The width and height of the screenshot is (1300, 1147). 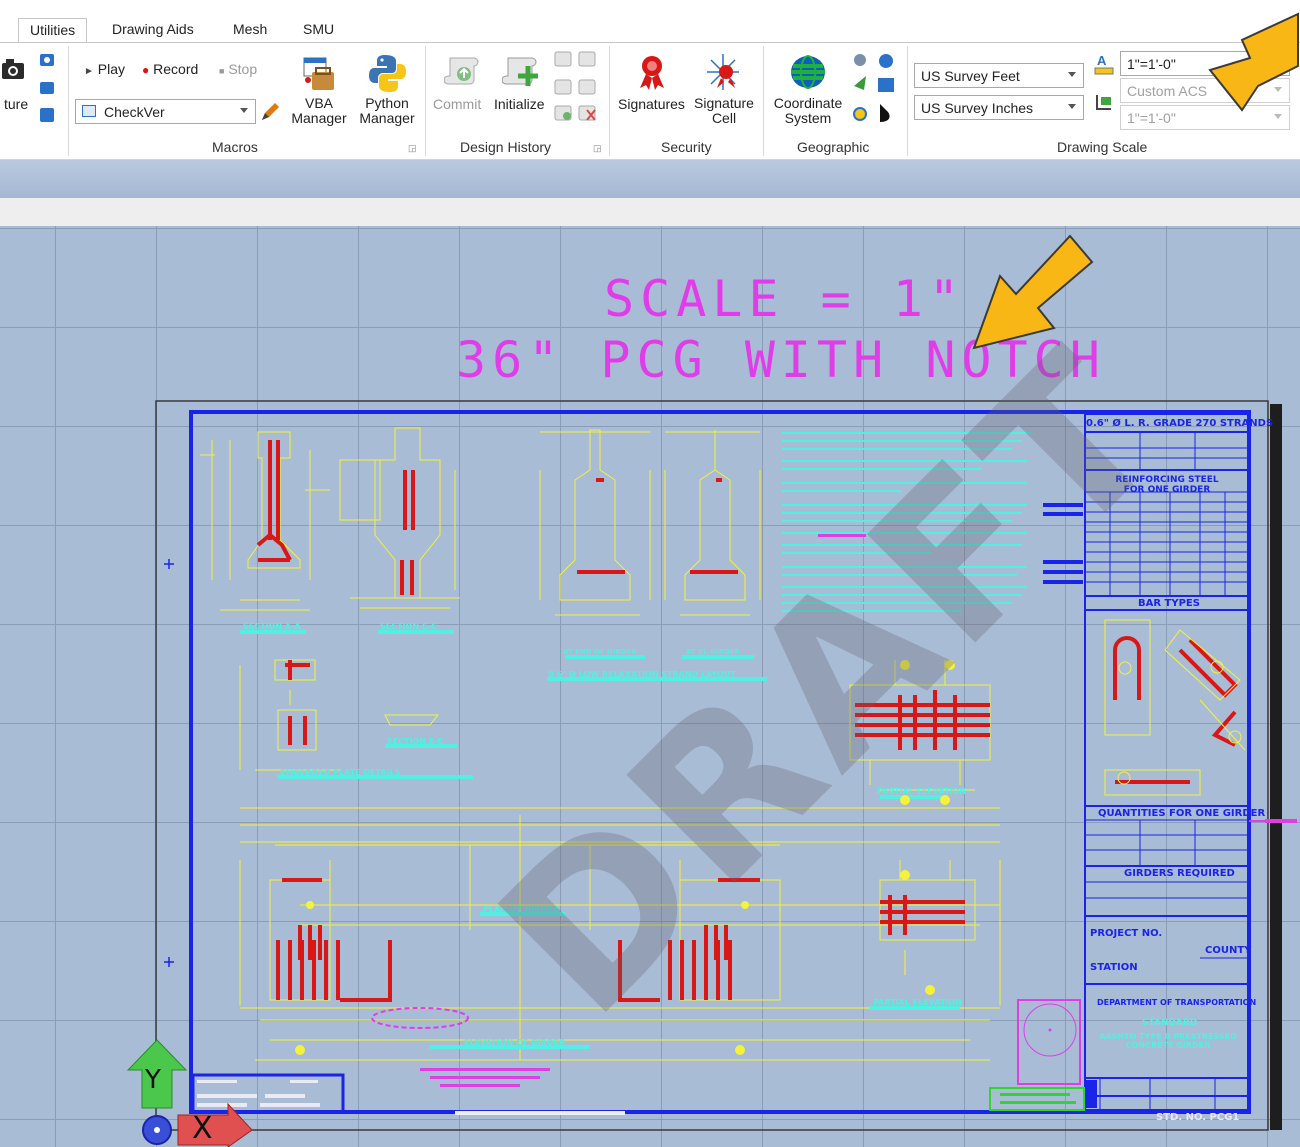 I want to click on department-label: DEPARTMENT OF TRANSPORTATION, so click(x=1177, y=1002).